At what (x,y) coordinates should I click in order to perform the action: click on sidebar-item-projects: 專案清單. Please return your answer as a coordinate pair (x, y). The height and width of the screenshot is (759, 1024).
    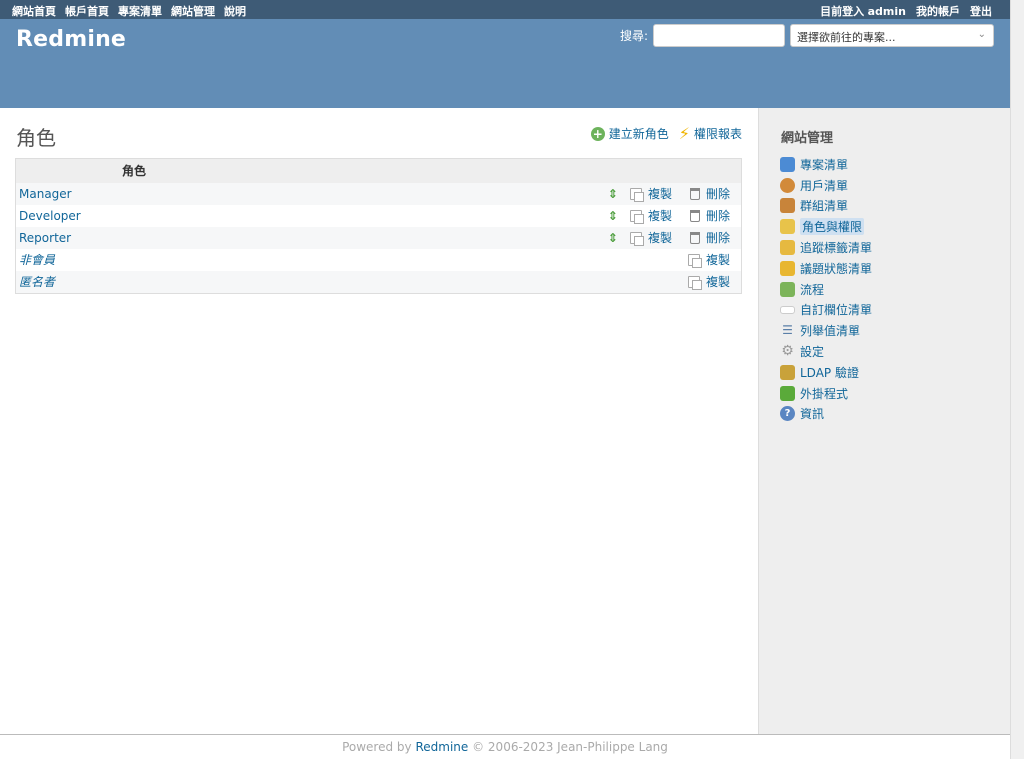
    Looking at the image, I should click on (826, 164).